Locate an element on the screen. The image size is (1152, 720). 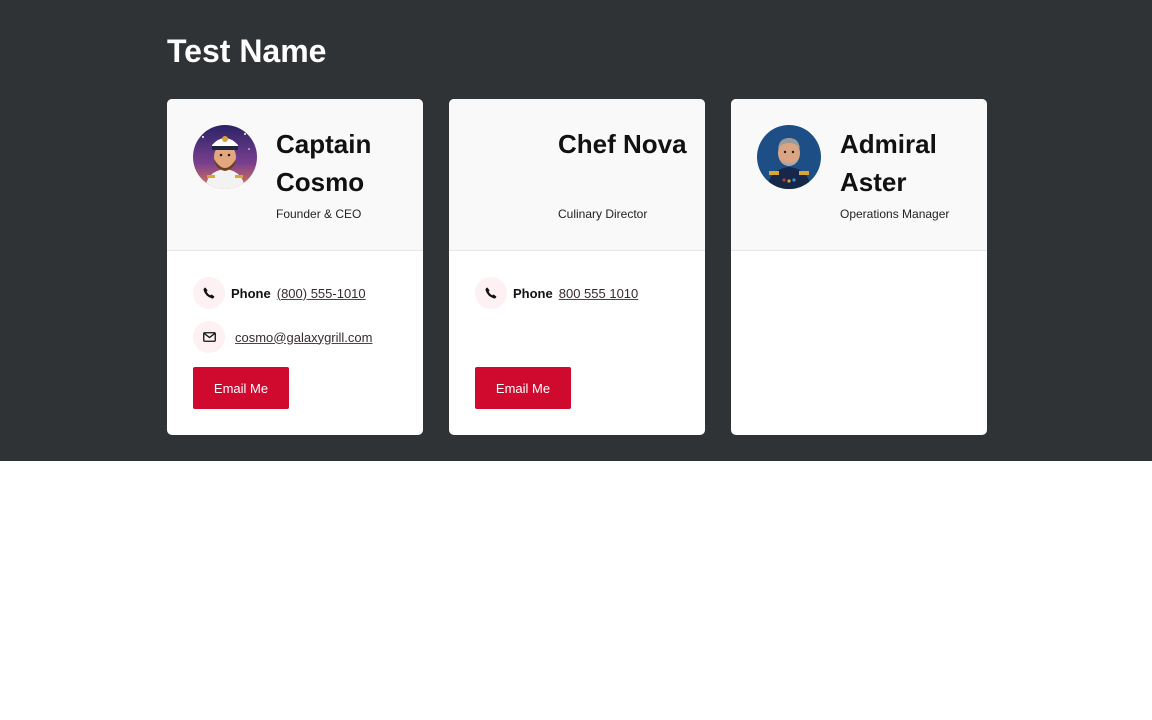
person-role: Operations Manager is located at coordinates (895, 214).